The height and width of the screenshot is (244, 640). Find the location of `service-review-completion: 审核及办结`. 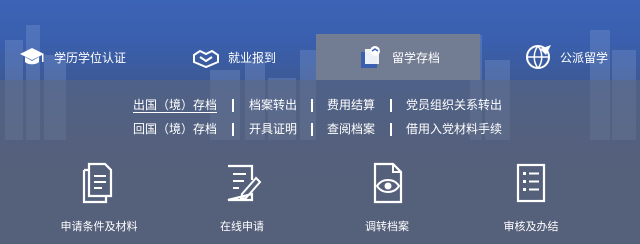

service-review-completion: 审核及办结 is located at coordinates (531, 197).